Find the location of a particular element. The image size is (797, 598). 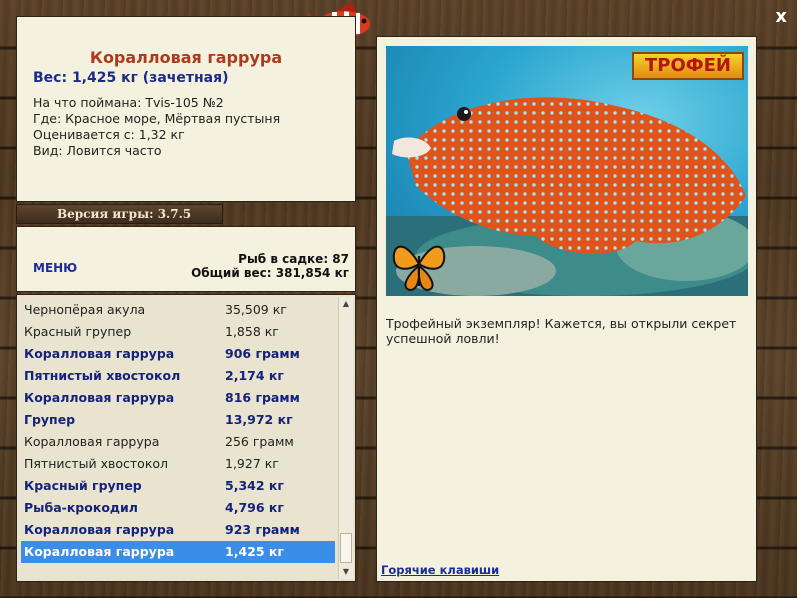

trophy-badge: ТРОФЕЙ is located at coordinates (688, 66).